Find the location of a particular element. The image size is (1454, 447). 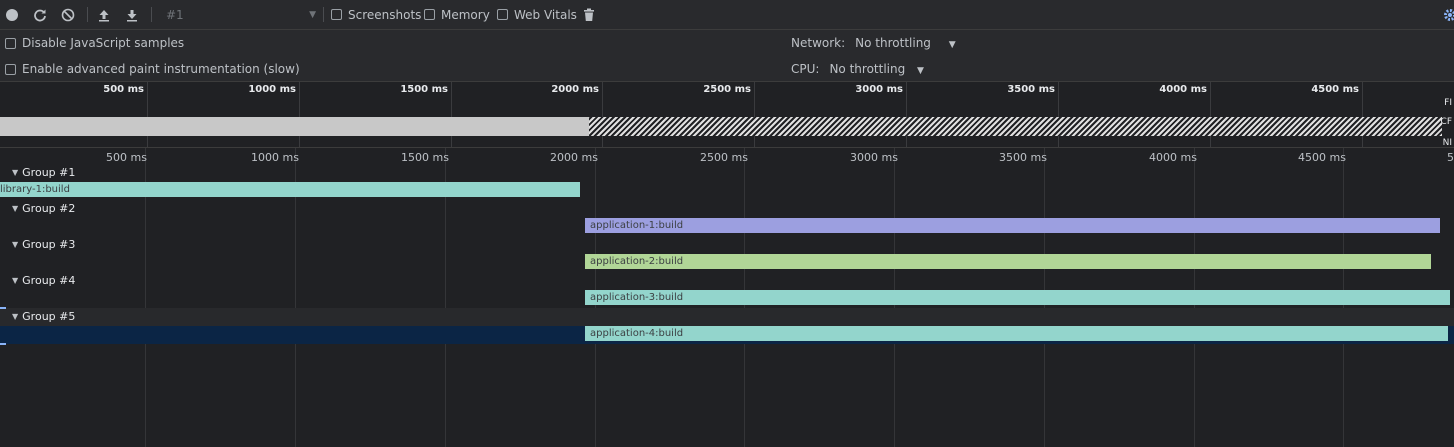

task-label: application-3:build is located at coordinates (637, 297).